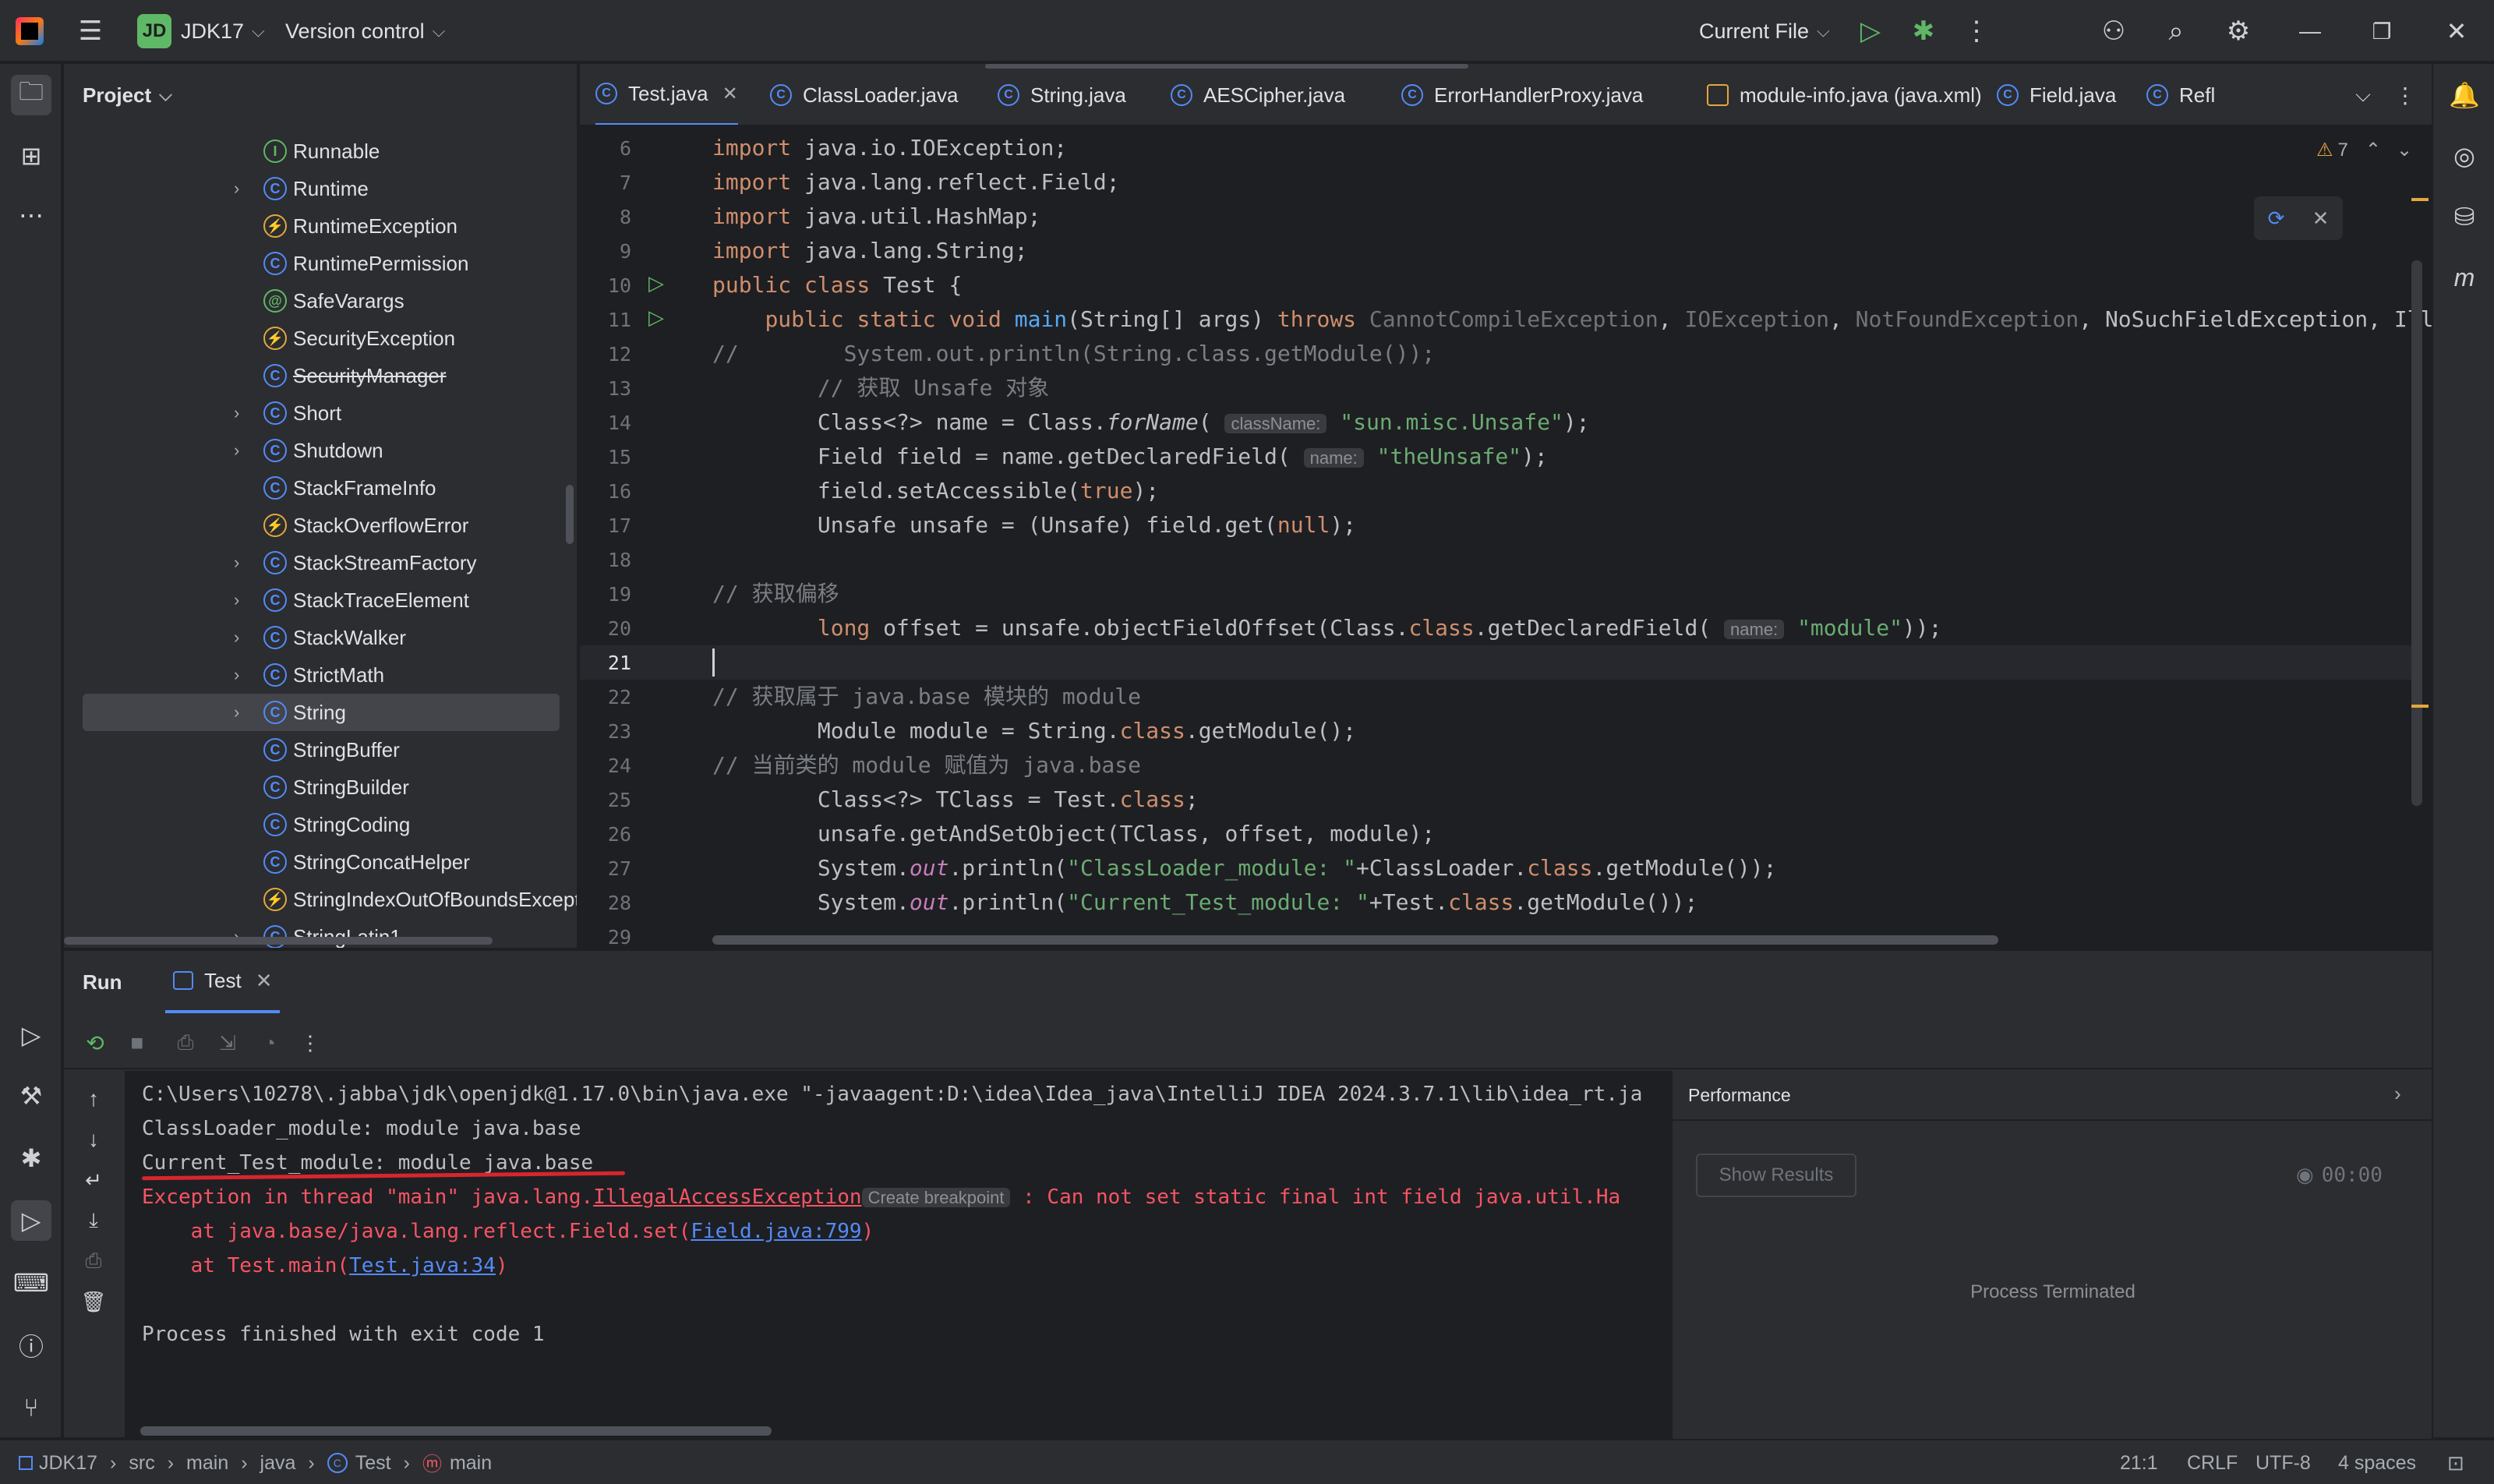 The width and height of the screenshot is (2494, 1484). I want to click on breadcrumb-item: JDK17, so click(68, 1463).